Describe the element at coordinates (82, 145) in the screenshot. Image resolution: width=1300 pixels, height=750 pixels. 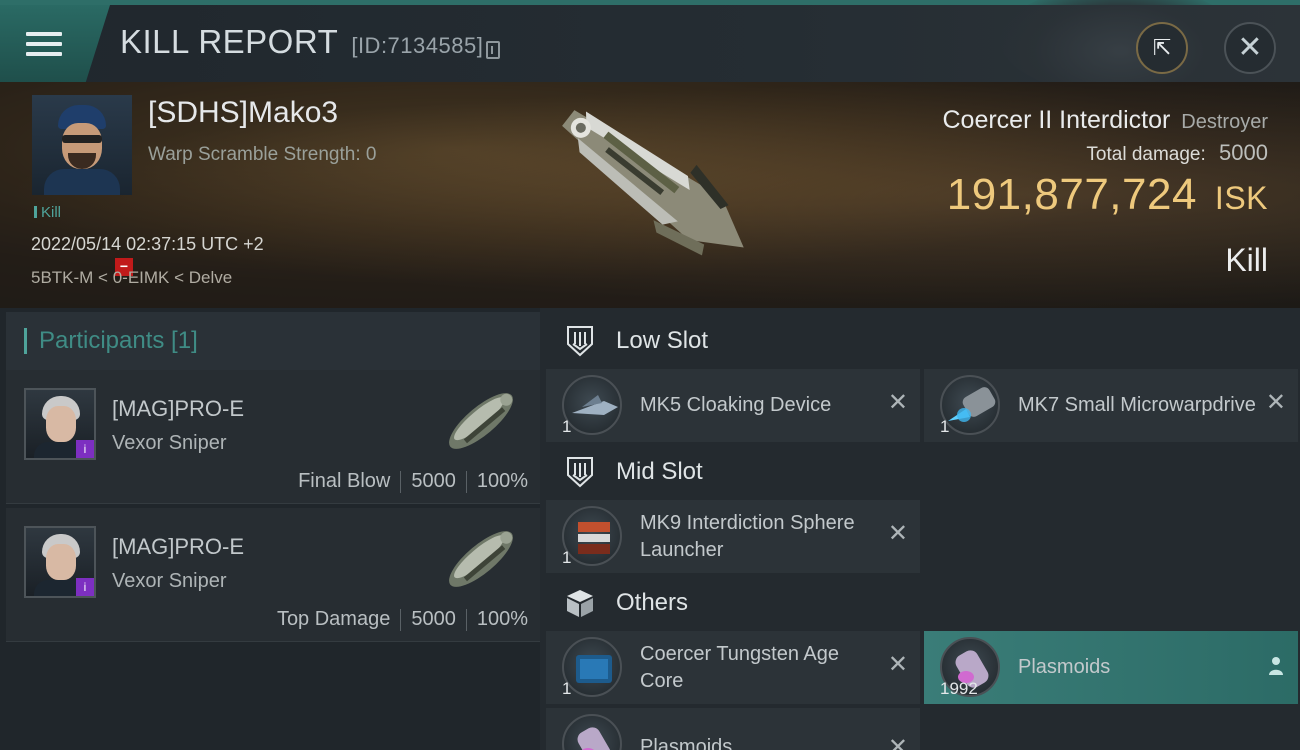
I see `victim-portrait` at that location.